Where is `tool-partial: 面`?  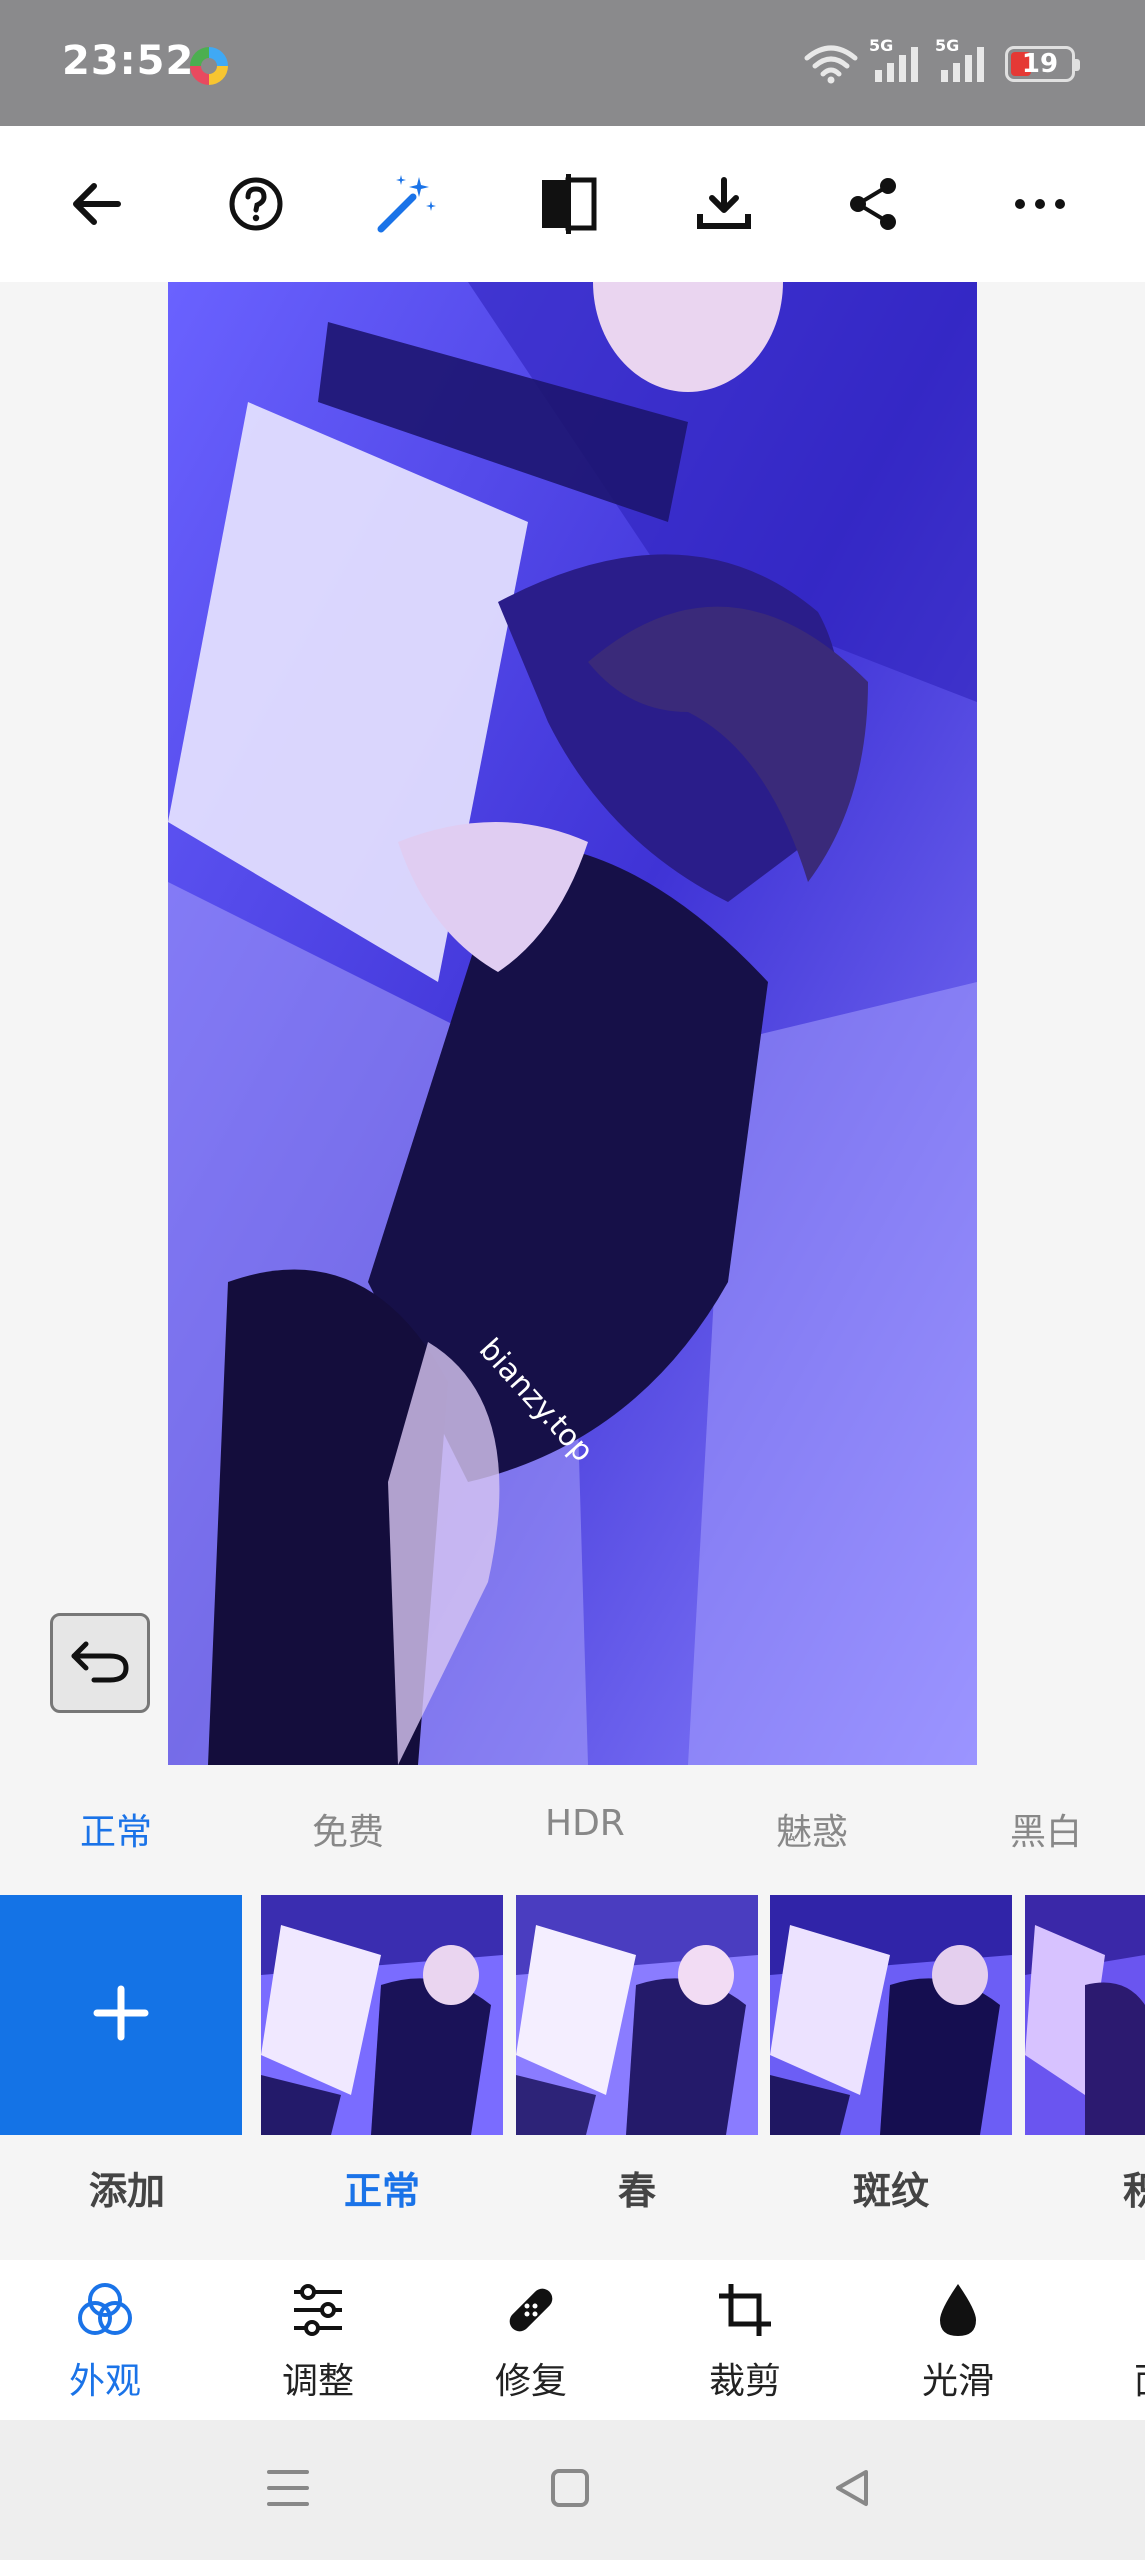
tool-partial: 面 is located at coordinates (1120, 2345).